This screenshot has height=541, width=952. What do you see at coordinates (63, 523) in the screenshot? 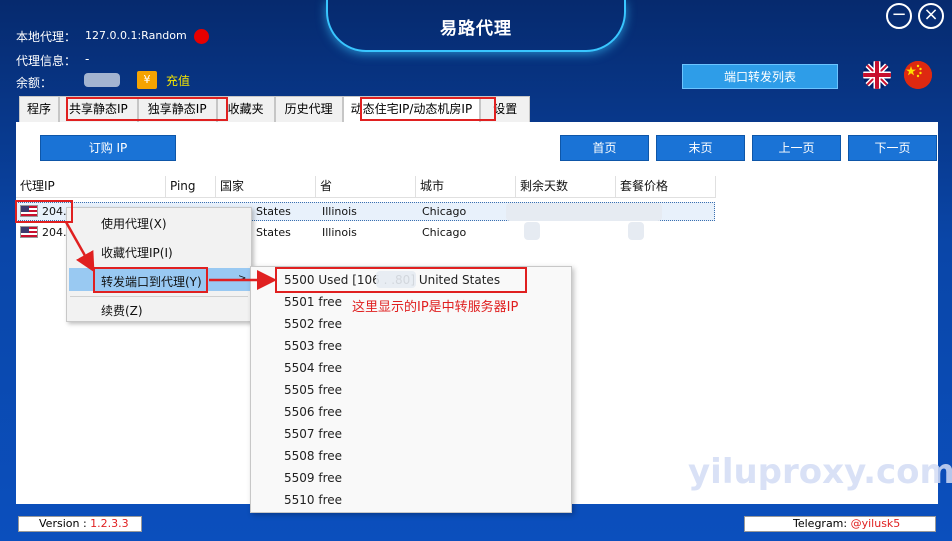
I see `version-label: Version :` at bounding box center [63, 523].